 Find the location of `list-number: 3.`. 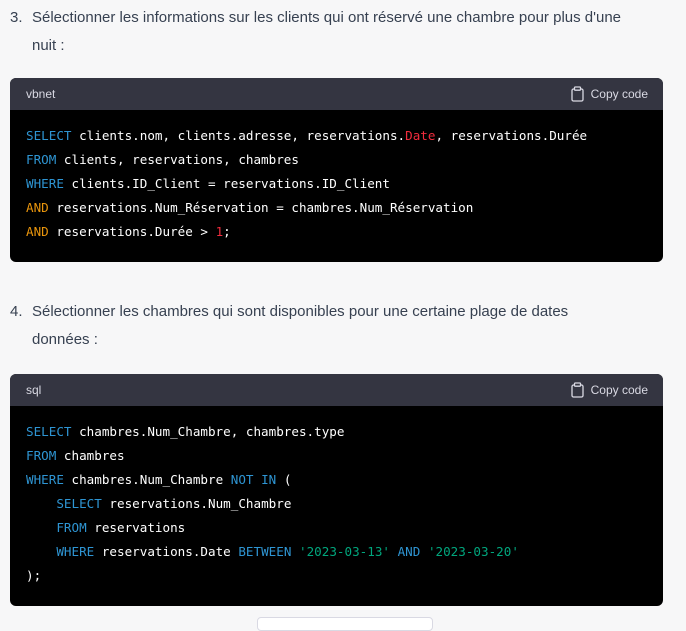

list-number: 3. is located at coordinates (16, 17).